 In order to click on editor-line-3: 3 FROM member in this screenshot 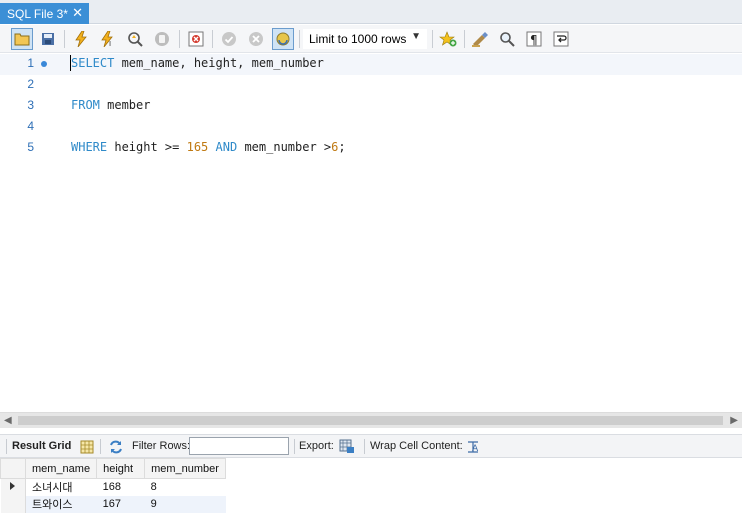, I will do `click(371, 106)`.